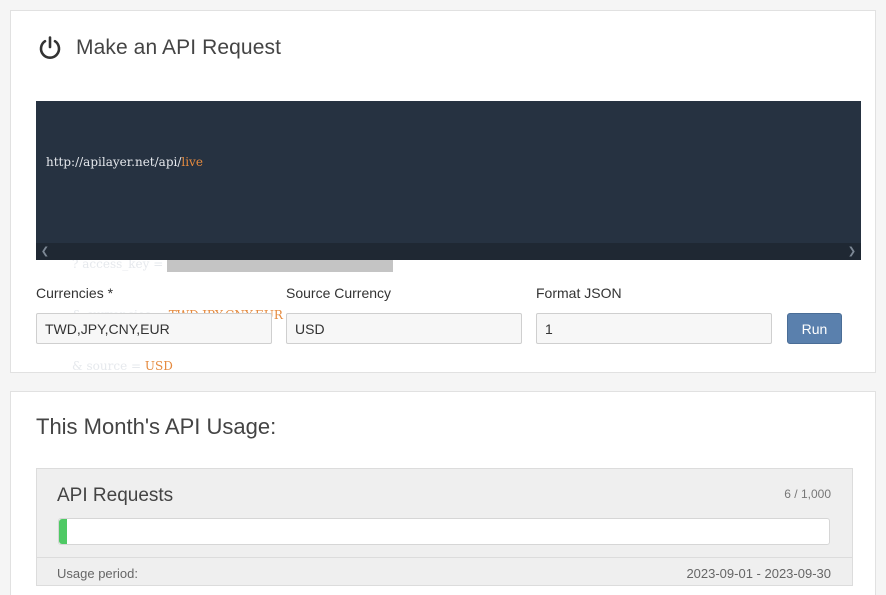 Image resolution: width=886 pixels, height=595 pixels. I want to click on scroll-left-icon: ❮, so click(45, 251).